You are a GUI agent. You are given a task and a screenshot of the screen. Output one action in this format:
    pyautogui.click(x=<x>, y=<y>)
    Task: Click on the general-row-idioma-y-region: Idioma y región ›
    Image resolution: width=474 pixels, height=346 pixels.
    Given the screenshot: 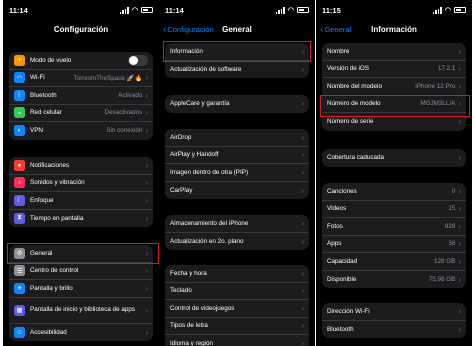 What is the action you would take?
    pyautogui.click(x=237, y=340)
    